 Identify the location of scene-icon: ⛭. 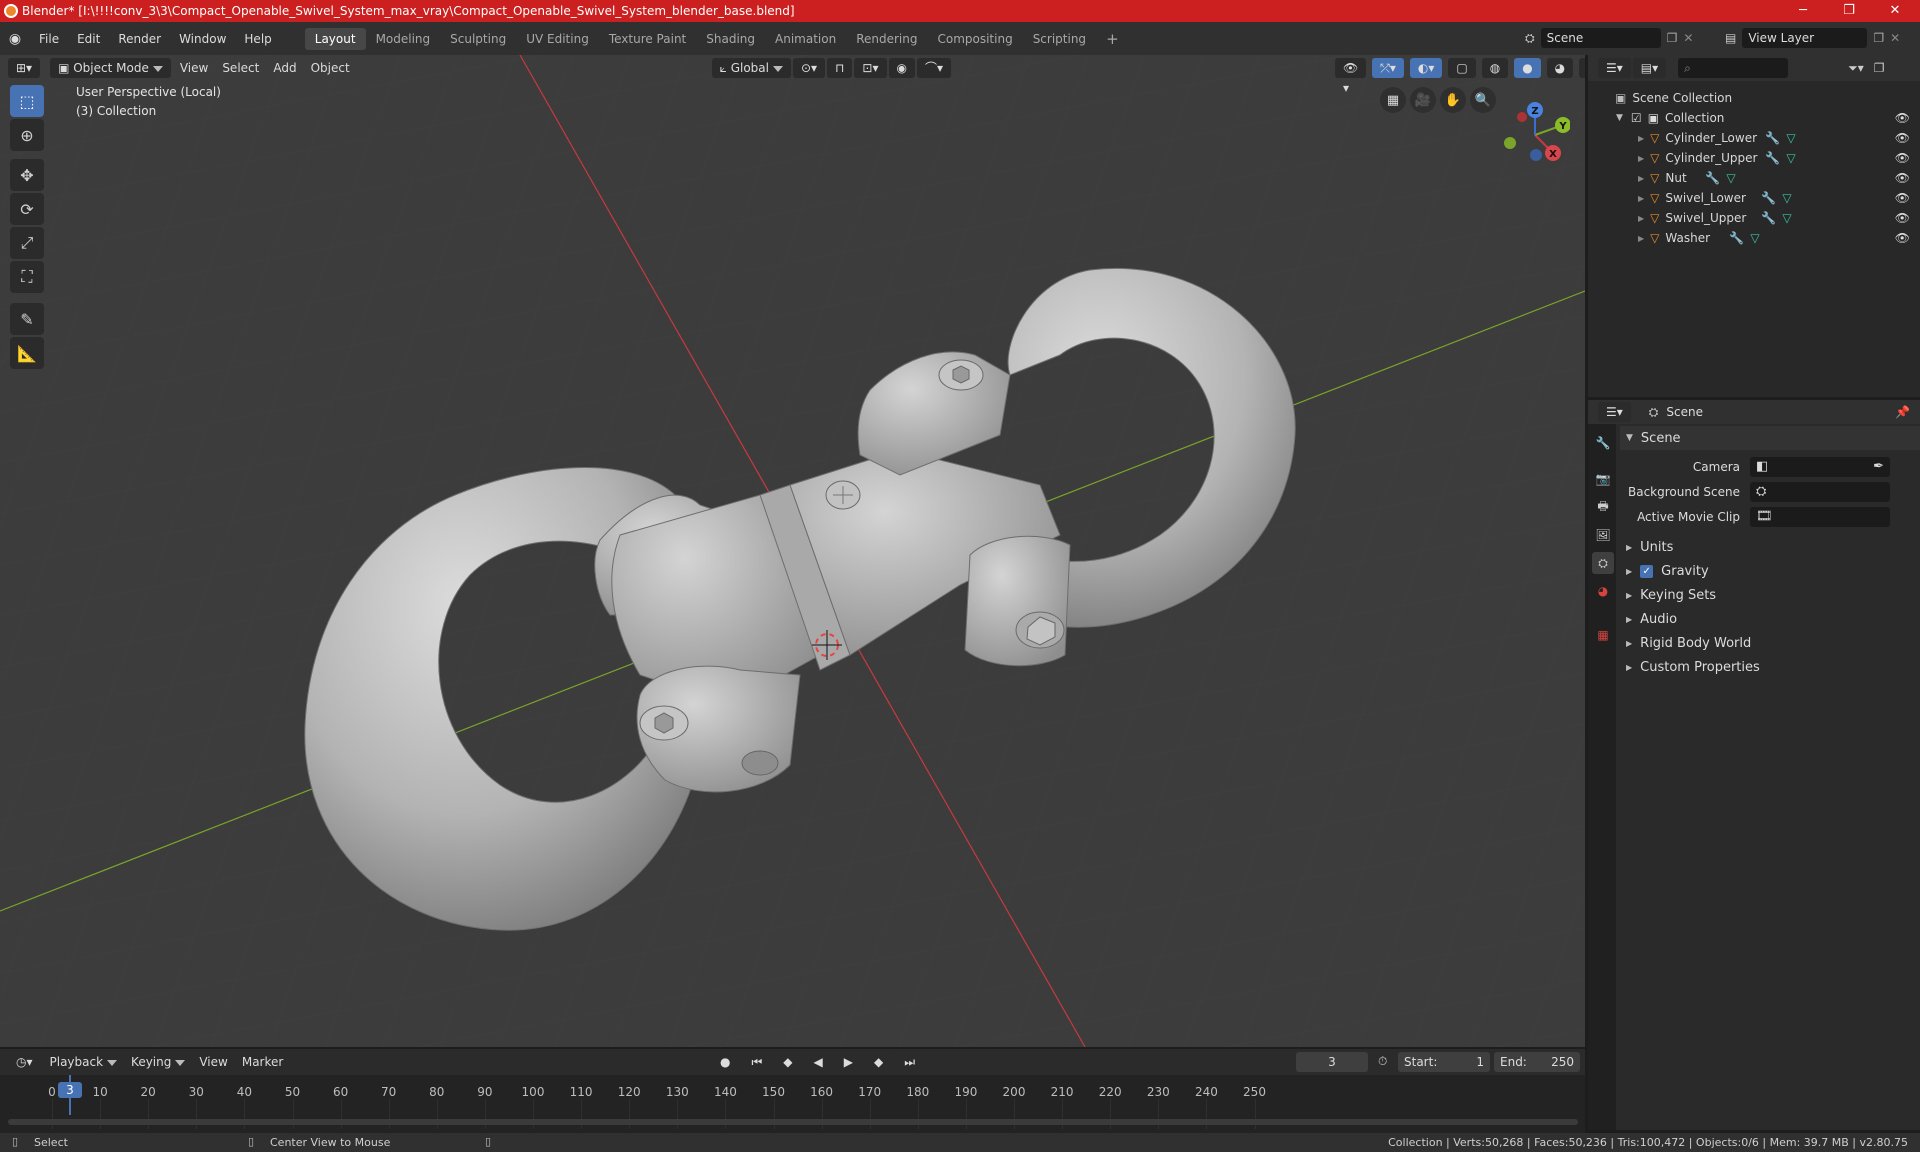
(1530, 38).